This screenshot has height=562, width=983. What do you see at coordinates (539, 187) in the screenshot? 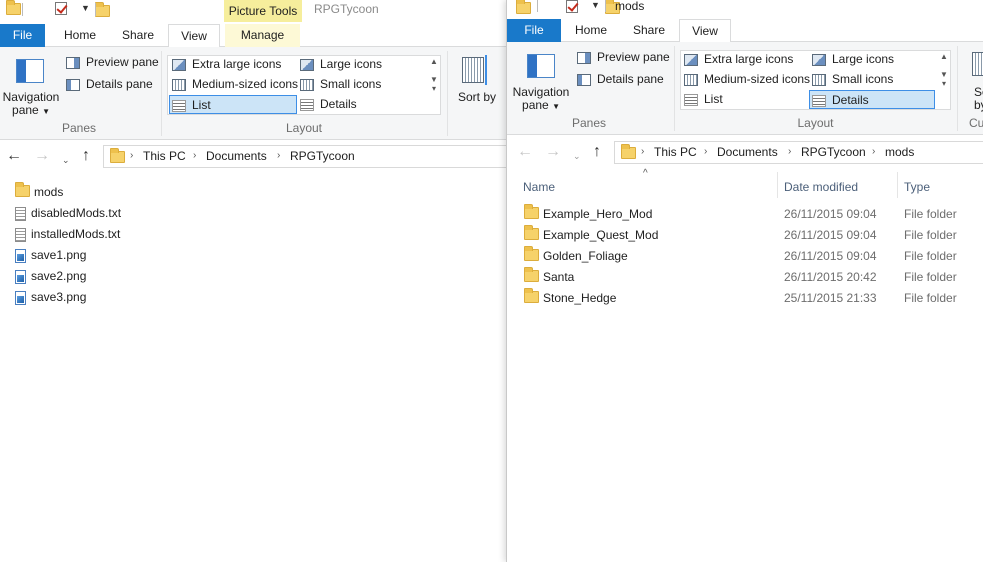
I see `column-header-name: Name` at bounding box center [539, 187].